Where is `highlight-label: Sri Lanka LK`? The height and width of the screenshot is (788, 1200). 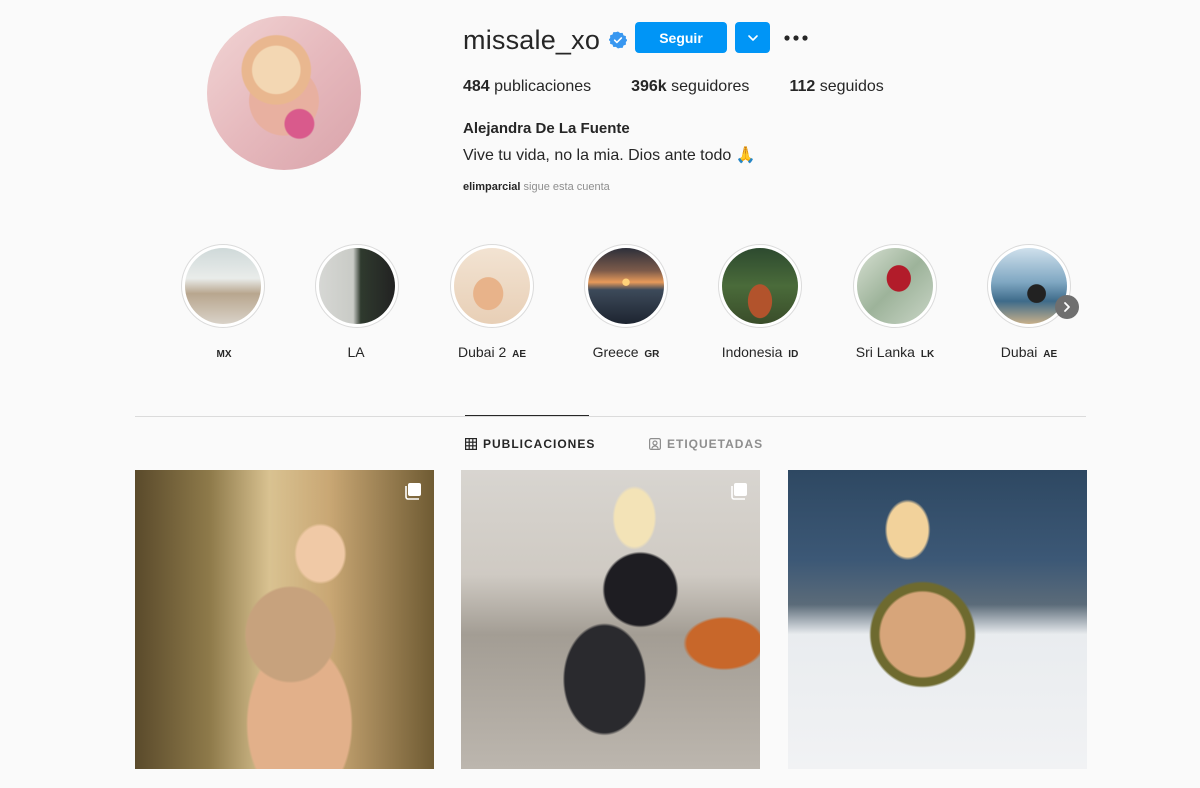
highlight-label: Sri Lanka LK is located at coordinates (895, 352).